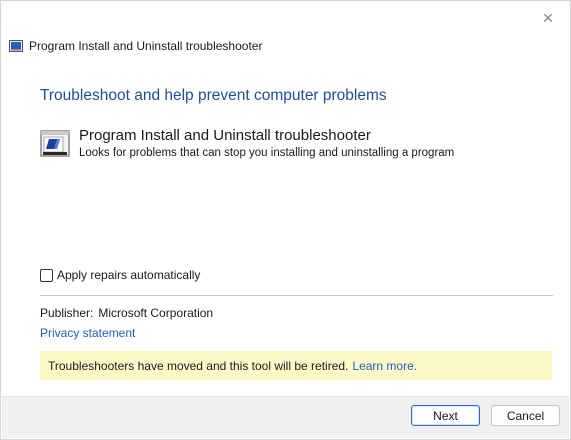  I want to click on divider, so click(296, 295).